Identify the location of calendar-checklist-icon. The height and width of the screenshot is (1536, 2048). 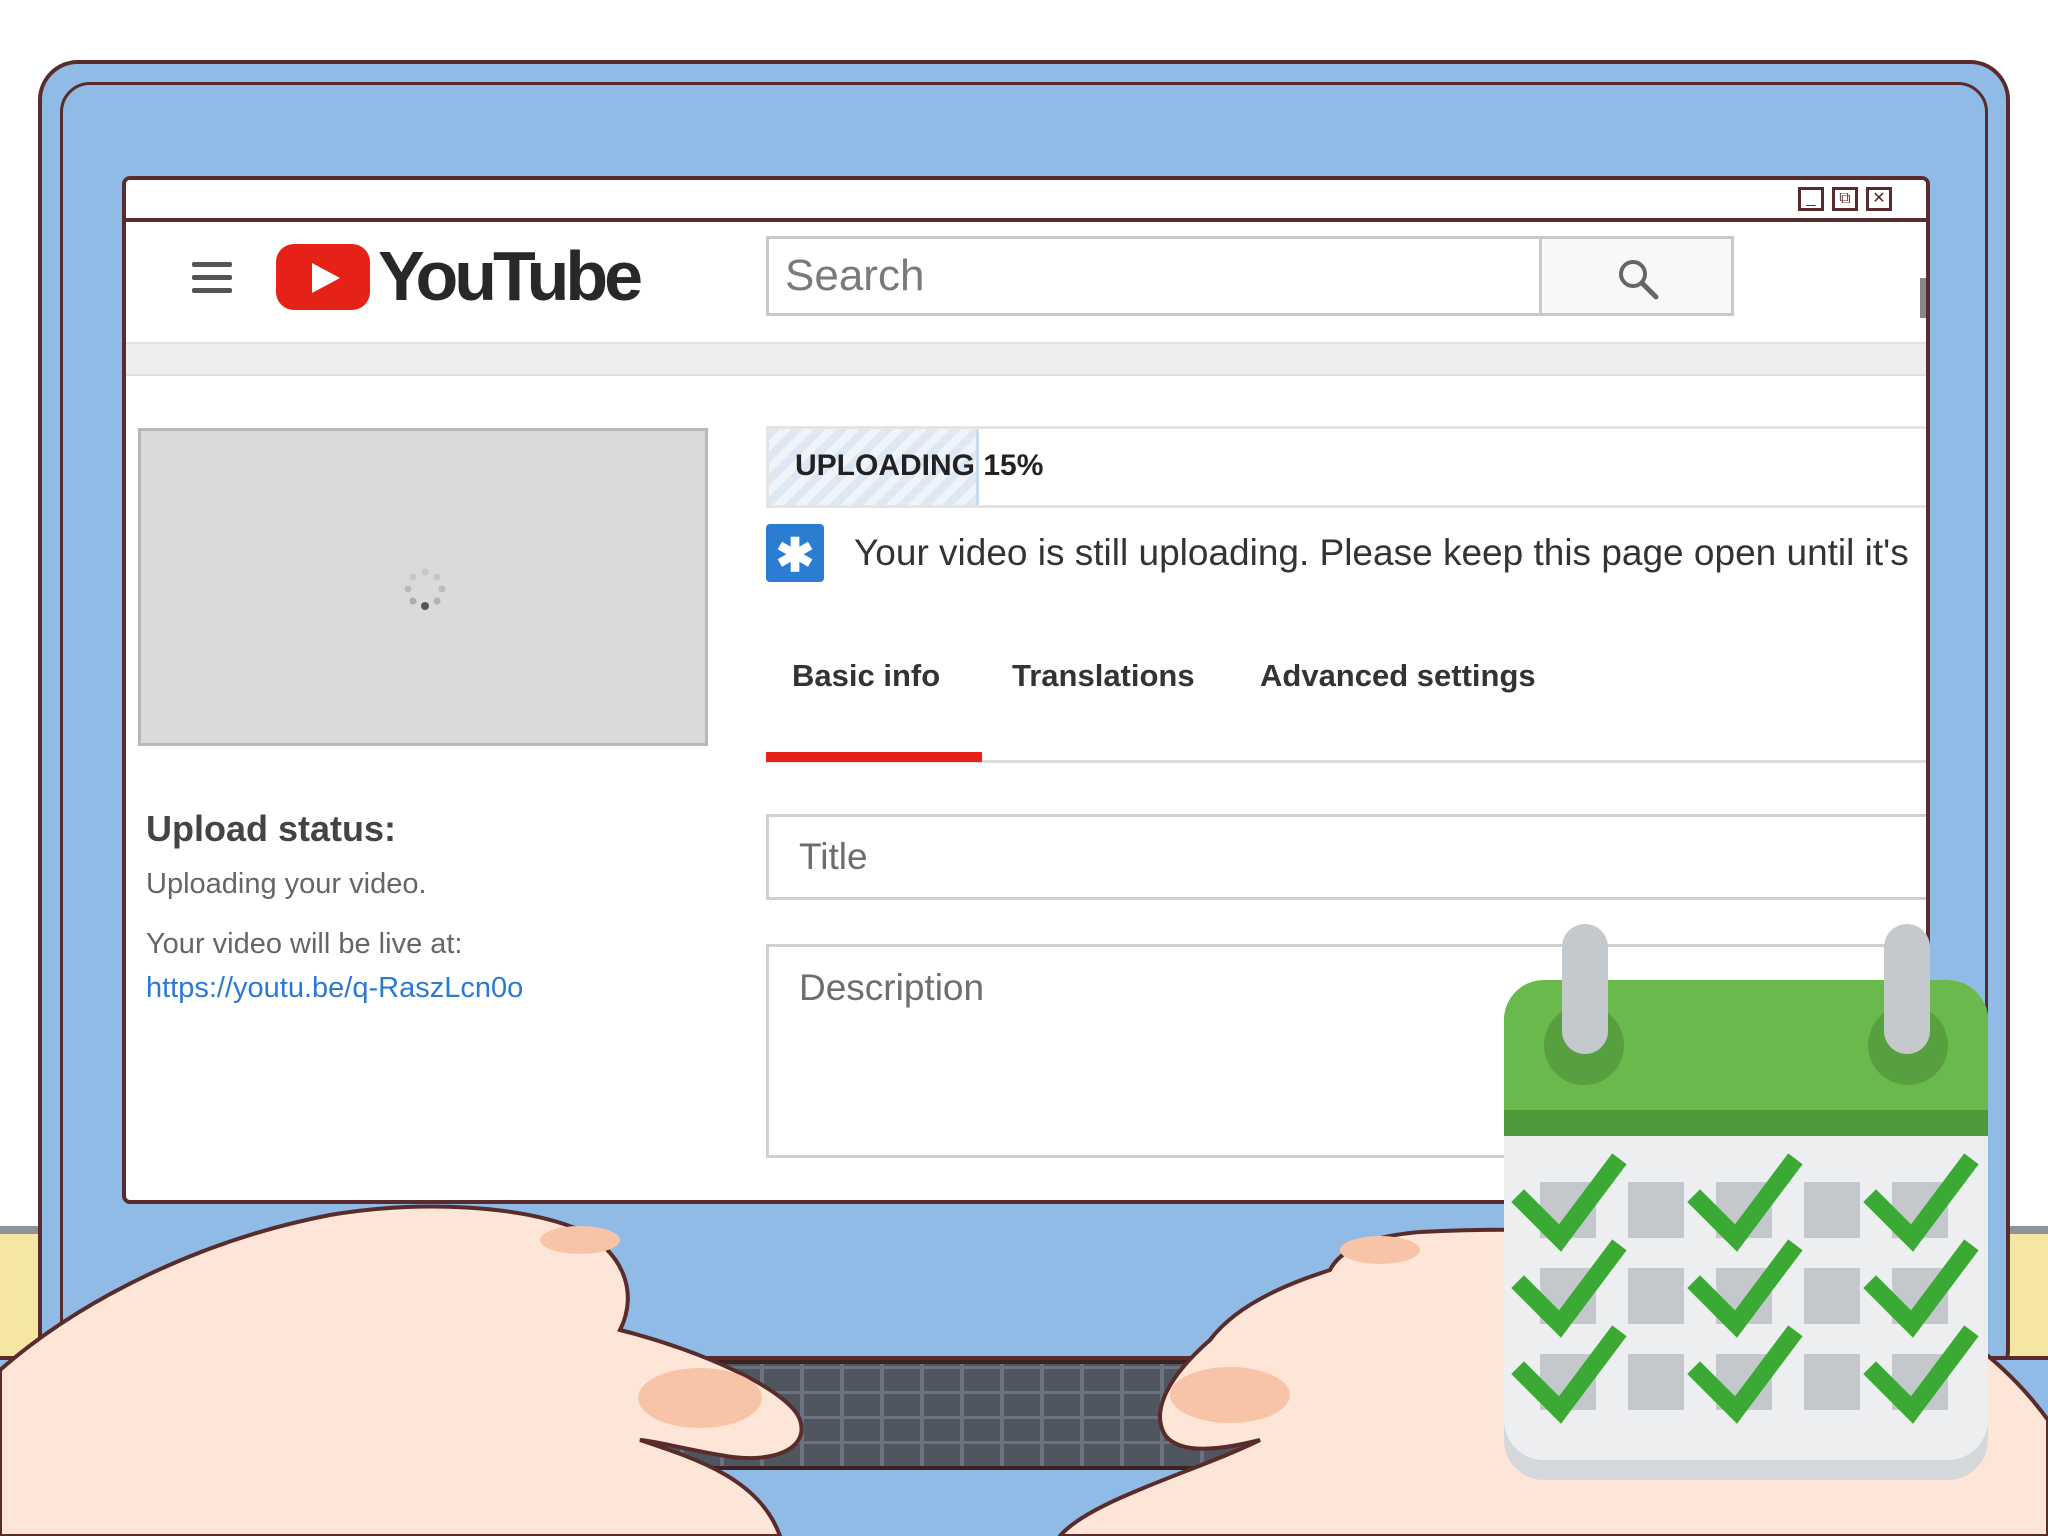
(1746, 1202).